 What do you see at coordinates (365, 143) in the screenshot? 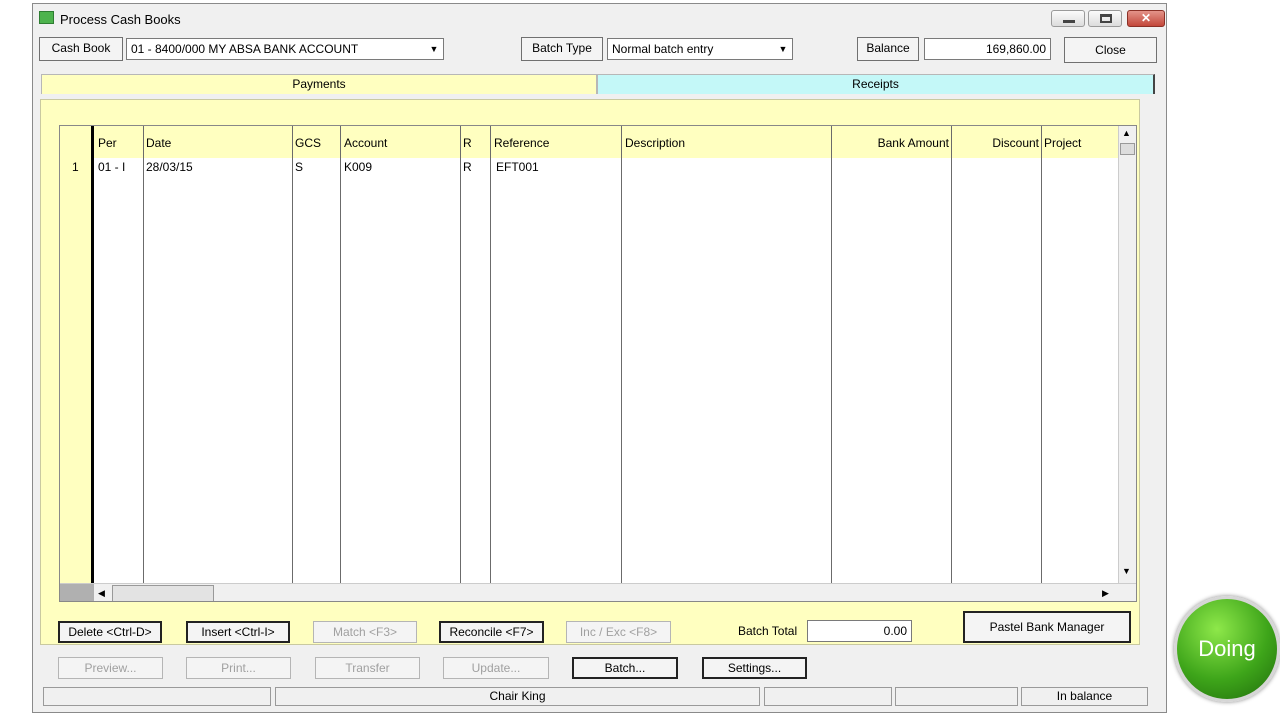
I see `column-header-account: Account` at bounding box center [365, 143].